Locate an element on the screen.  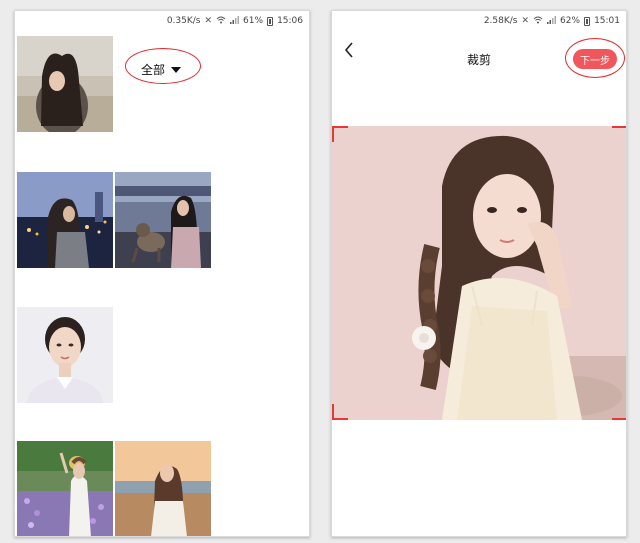
clock: 15:06 is located at coordinates (290, 21).